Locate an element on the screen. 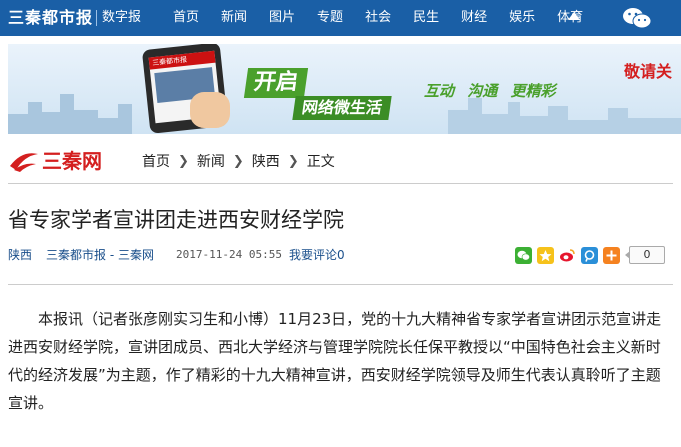 The height and width of the screenshot is (447, 681). banner-tag: 更精彩 is located at coordinates (533, 91).